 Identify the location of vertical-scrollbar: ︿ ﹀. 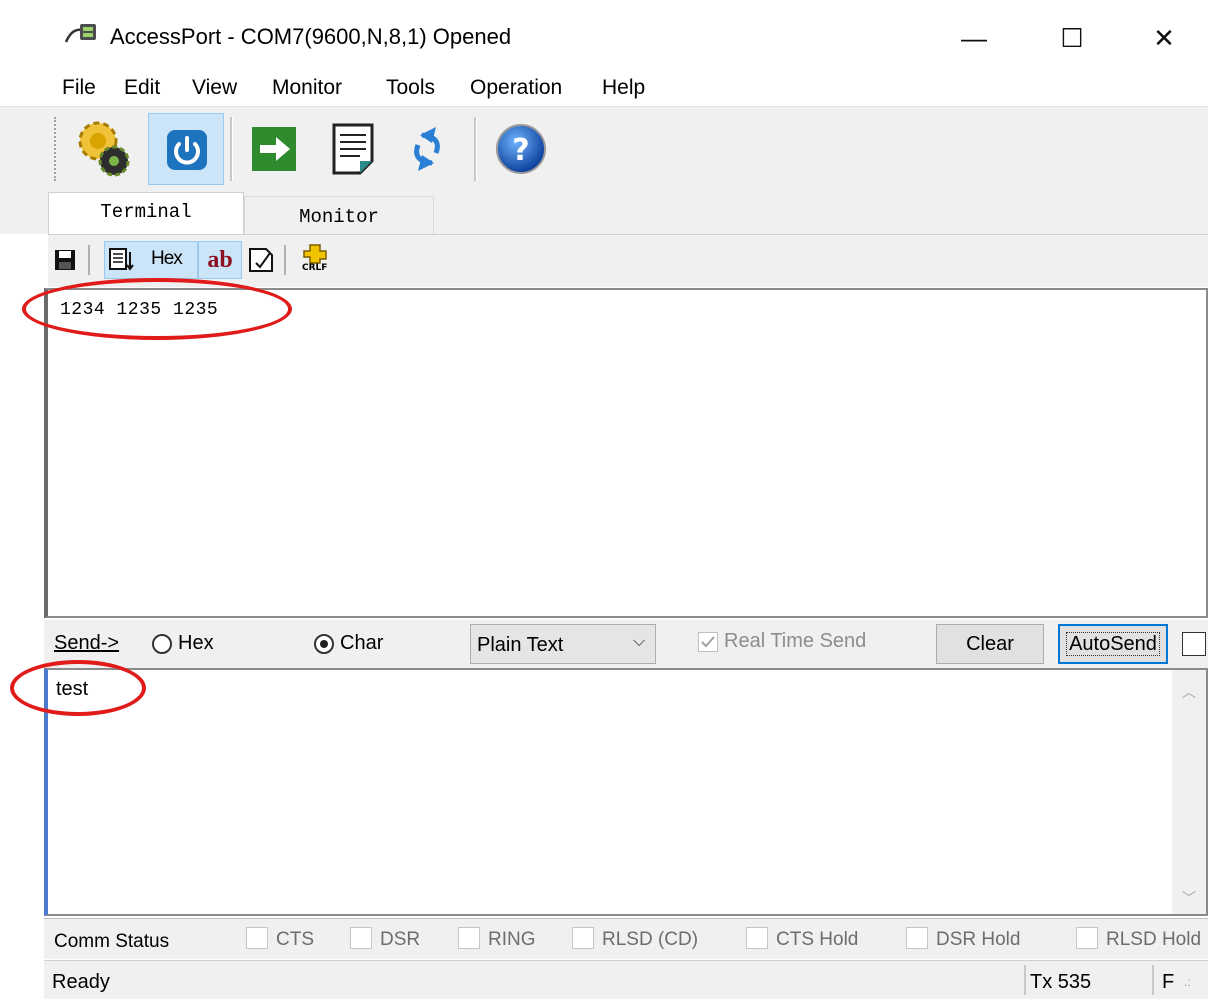
(1189, 792).